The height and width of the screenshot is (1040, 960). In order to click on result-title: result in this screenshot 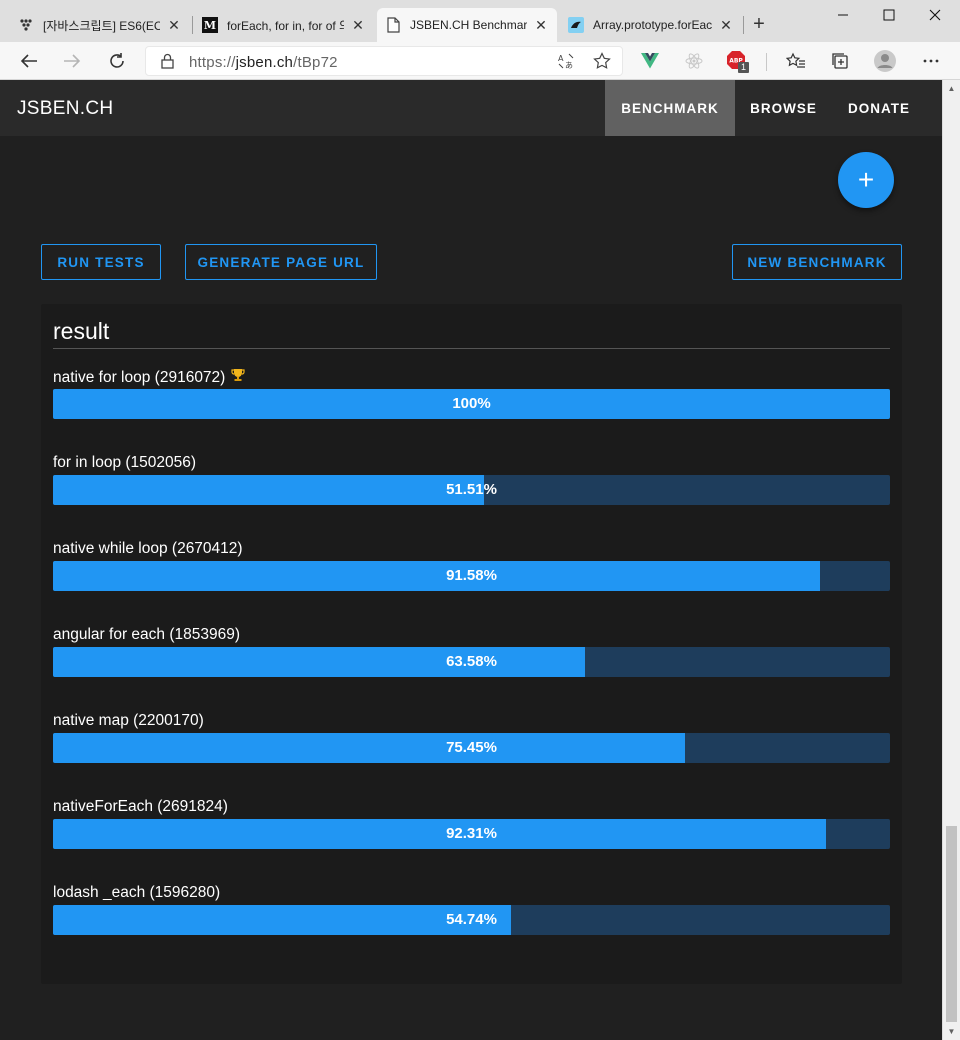, I will do `click(81, 331)`.